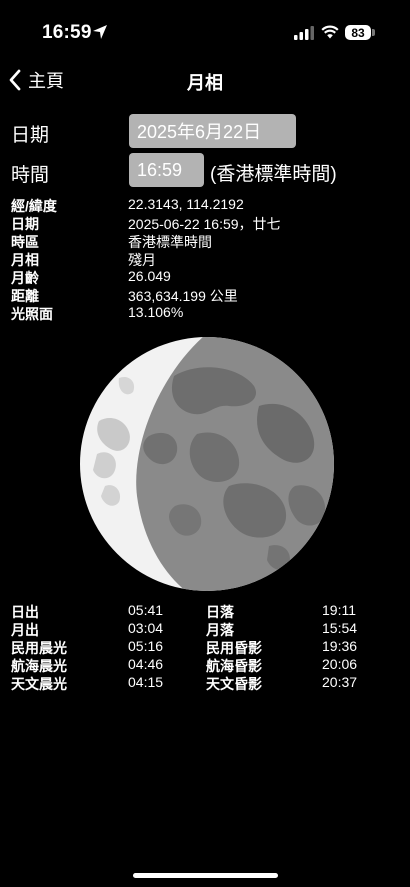 This screenshot has width=410, height=887. What do you see at coordinates (234, 684) in the screenshot?
I see `label-astronomical-dusk: 天文昏影` at bounding box center [234, 684].